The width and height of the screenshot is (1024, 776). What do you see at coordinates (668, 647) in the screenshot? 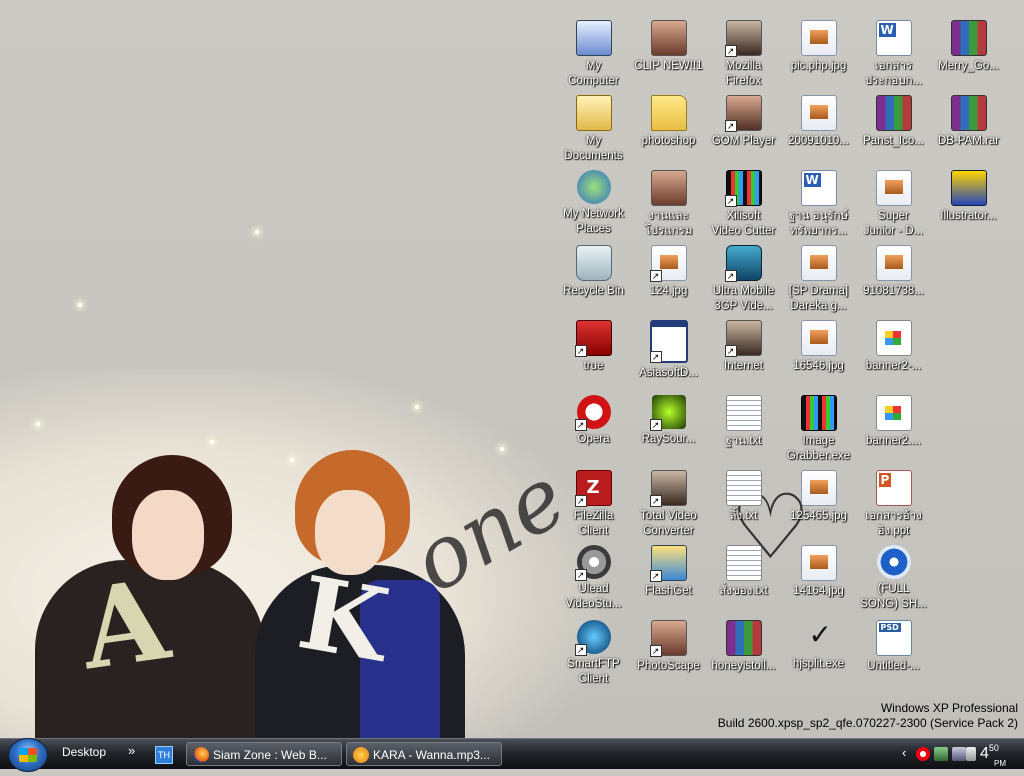
I see `desktop-icon: ↗ PhotoScape` at bounding box center [668, 647].